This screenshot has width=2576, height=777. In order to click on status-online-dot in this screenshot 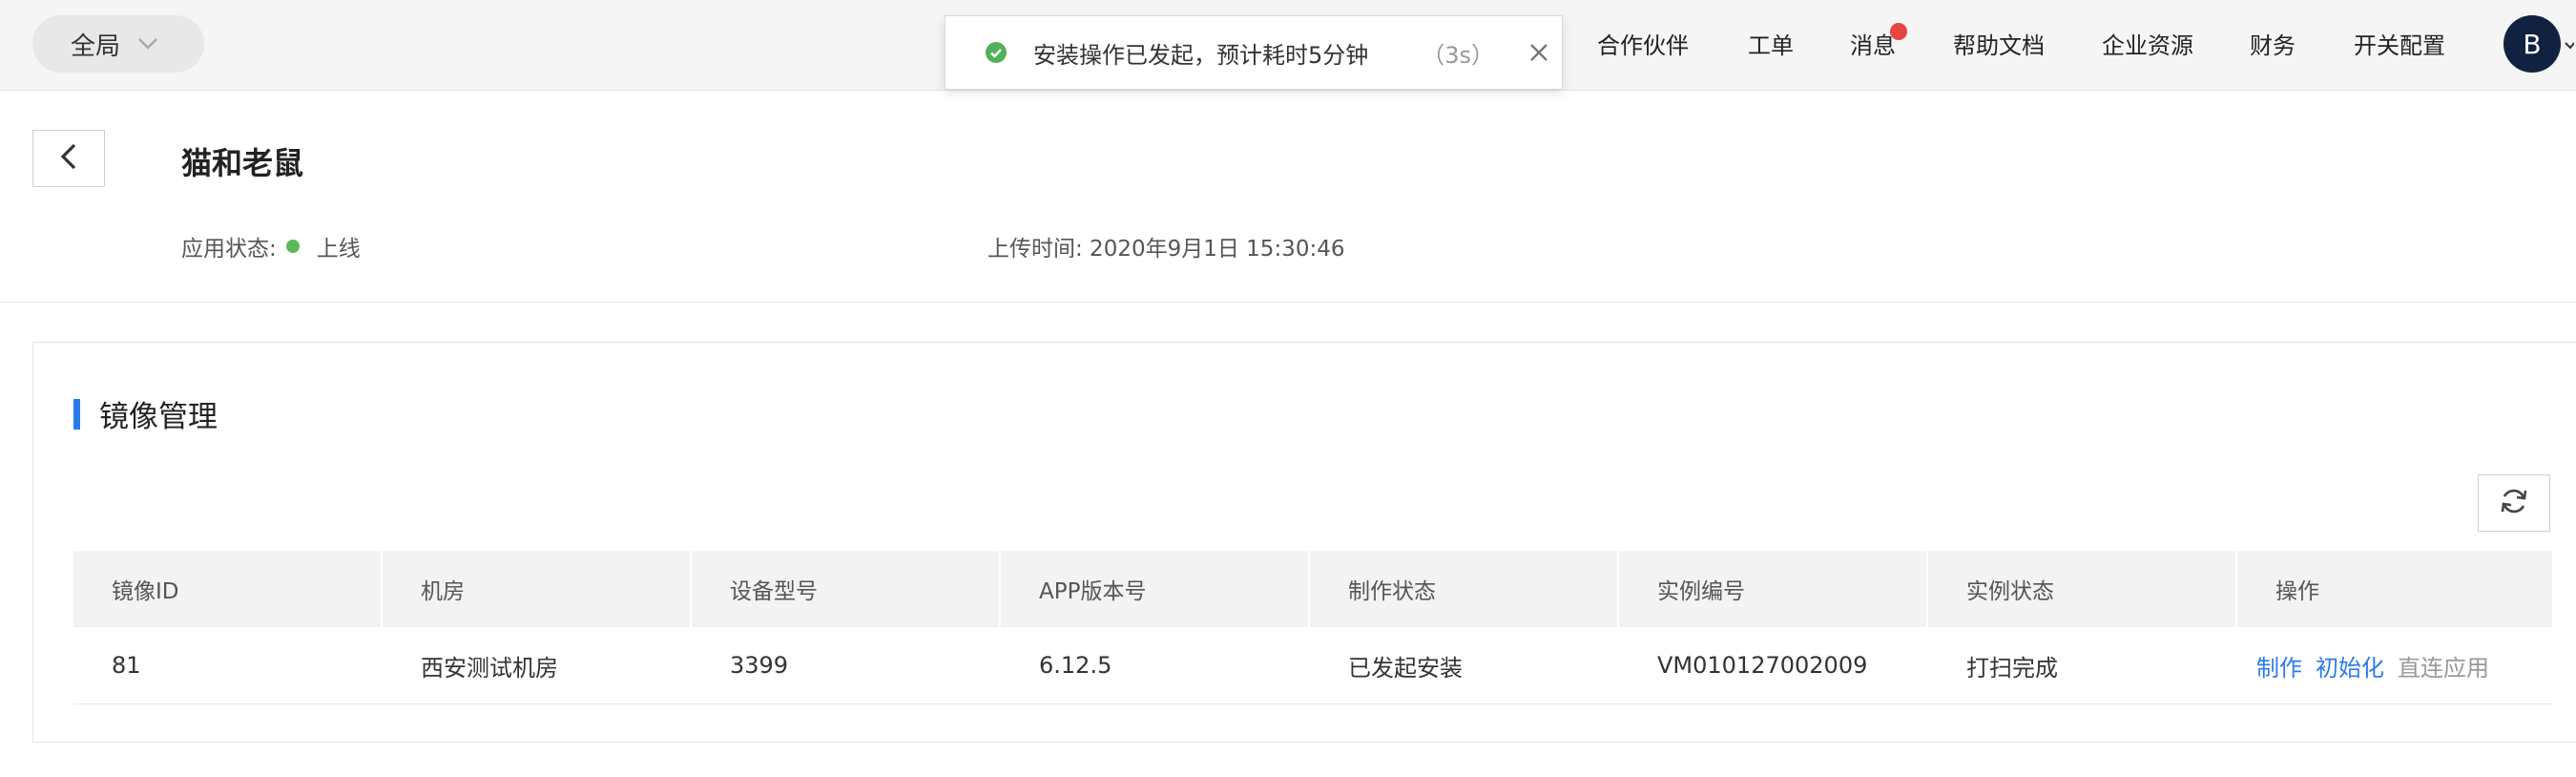, I will do `click(292, 246)`.